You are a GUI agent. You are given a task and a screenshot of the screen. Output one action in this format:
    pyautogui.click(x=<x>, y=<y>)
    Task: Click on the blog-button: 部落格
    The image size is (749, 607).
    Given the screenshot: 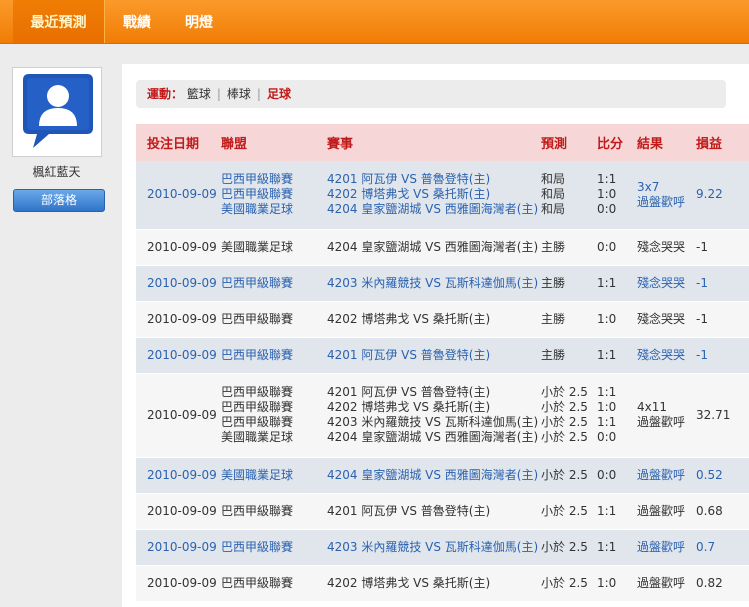 What is the action you would take?
    pyautogui.click(x=59, y=200)
    